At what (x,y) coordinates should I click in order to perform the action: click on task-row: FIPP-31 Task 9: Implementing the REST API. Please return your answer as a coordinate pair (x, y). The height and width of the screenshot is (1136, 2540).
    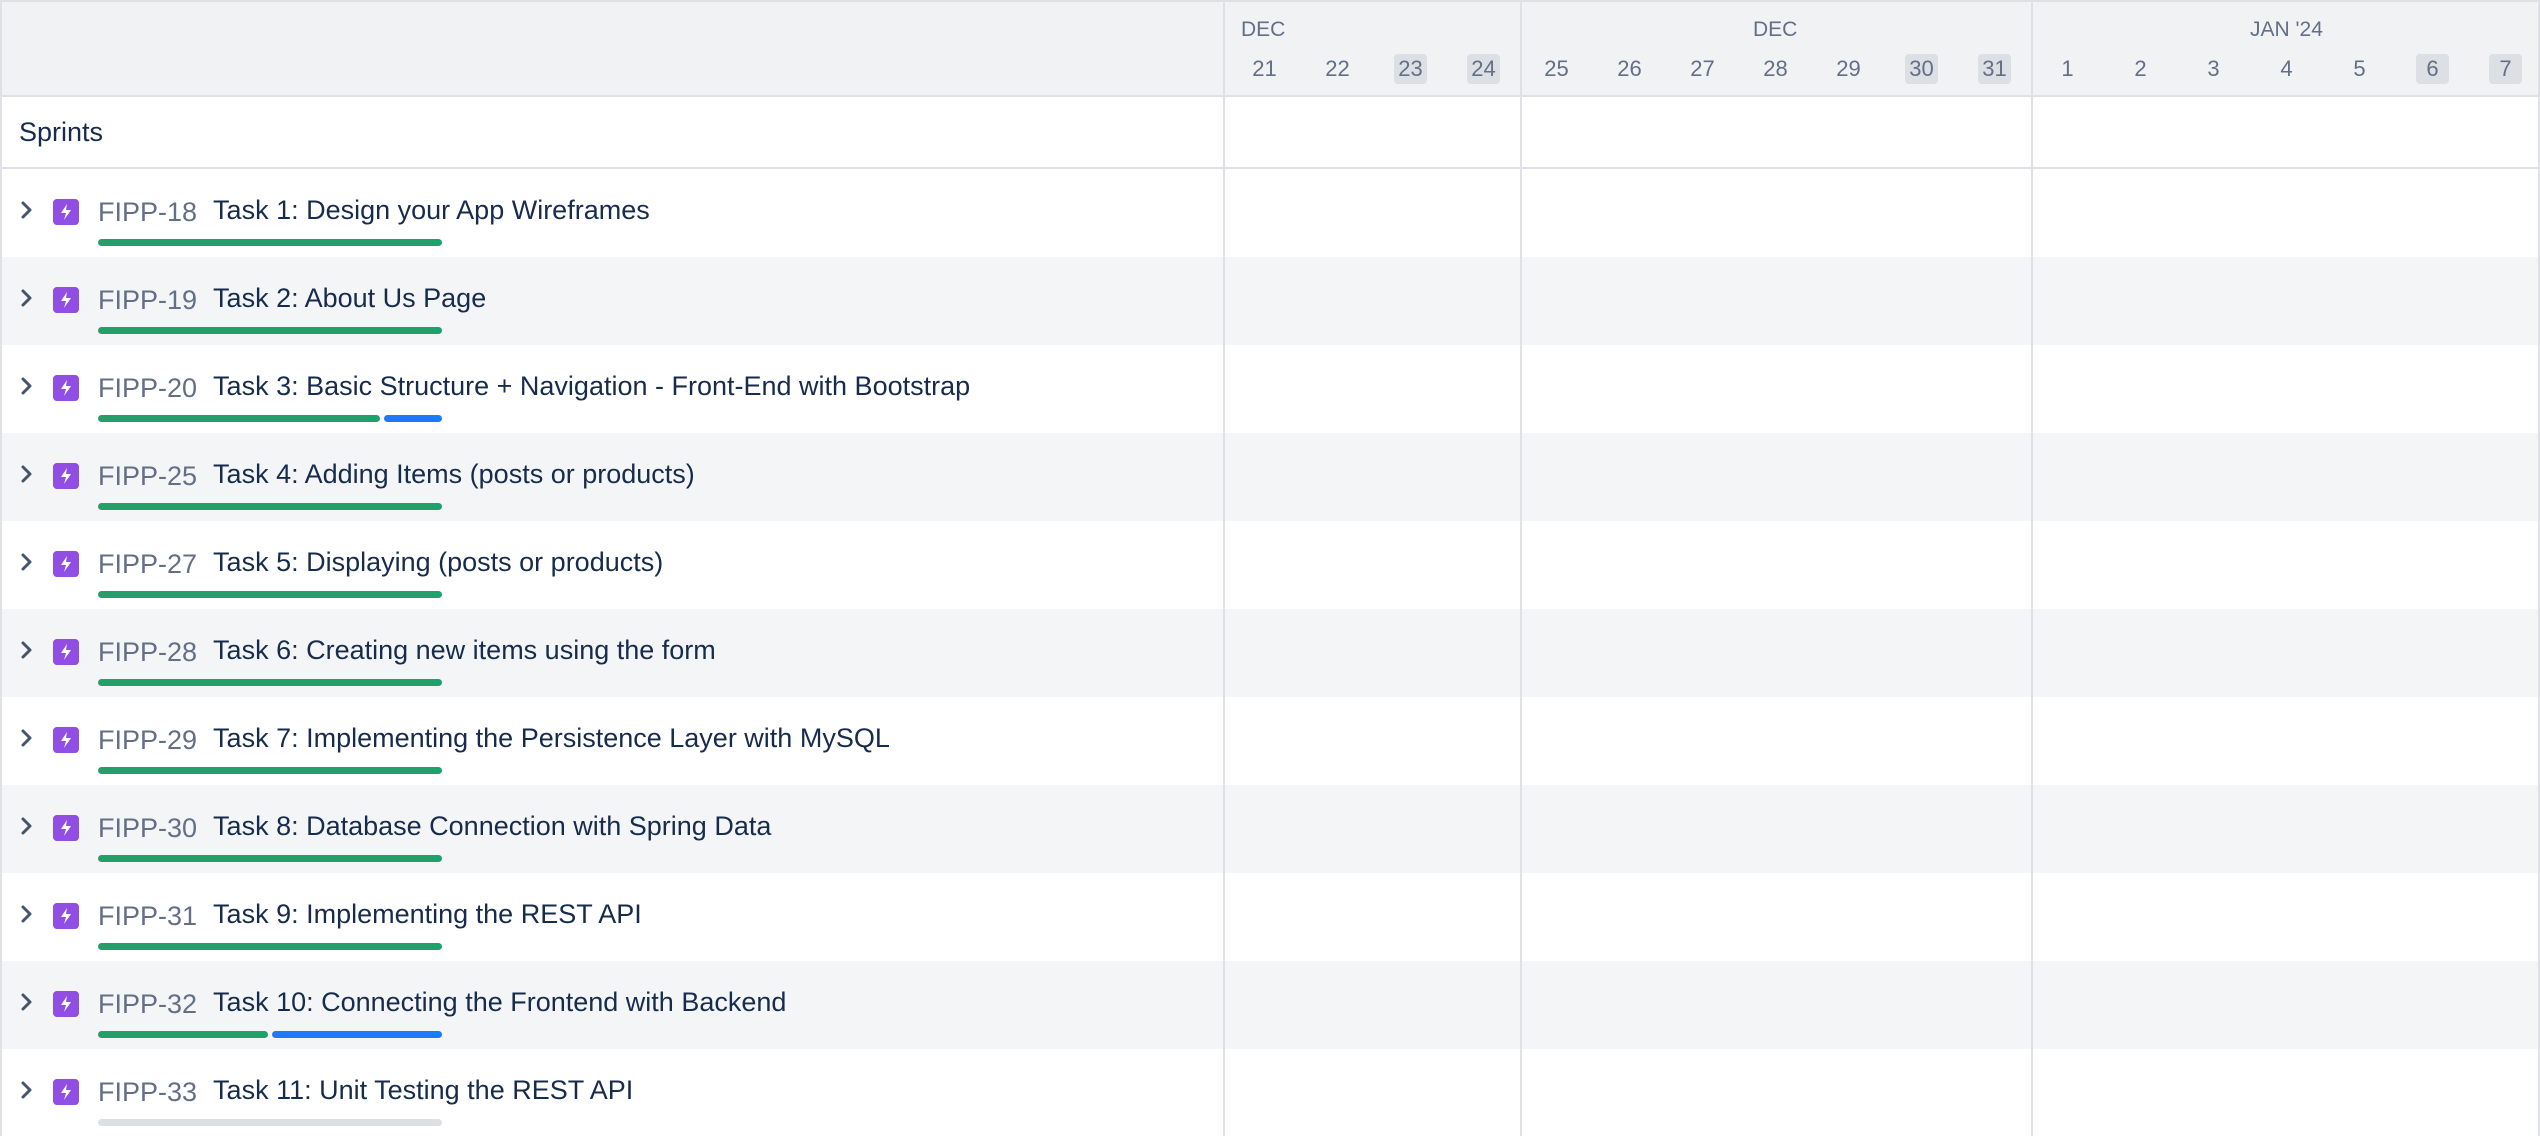
    Looking at the image, I should click on (612, 917).